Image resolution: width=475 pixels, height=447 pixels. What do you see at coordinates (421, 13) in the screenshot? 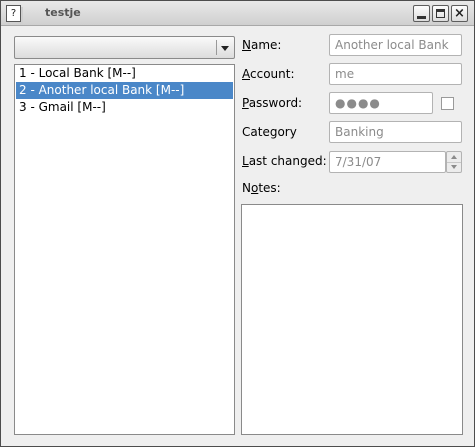
I see `minimize-button` at bounding box center [421, 13].